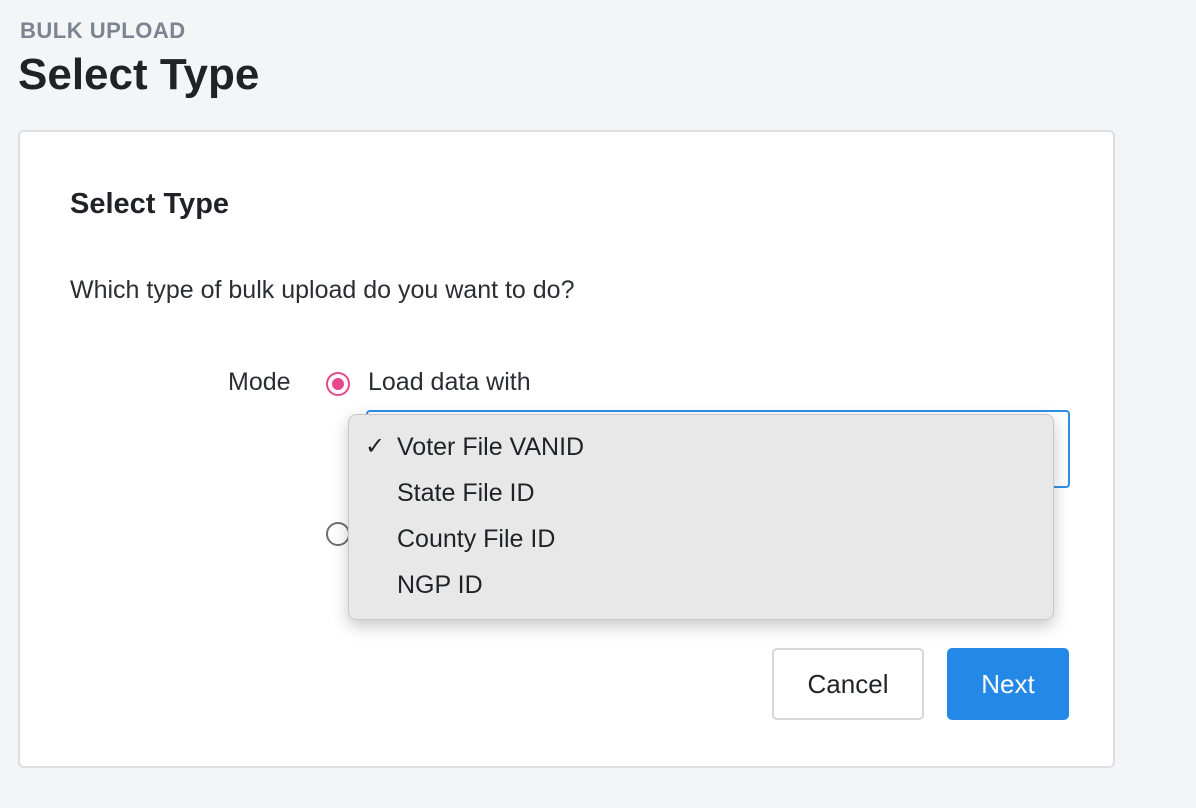  I want to click on dropdown-item-voter-file-vanid: ✓ Voter File VANID, so click(701, 454).